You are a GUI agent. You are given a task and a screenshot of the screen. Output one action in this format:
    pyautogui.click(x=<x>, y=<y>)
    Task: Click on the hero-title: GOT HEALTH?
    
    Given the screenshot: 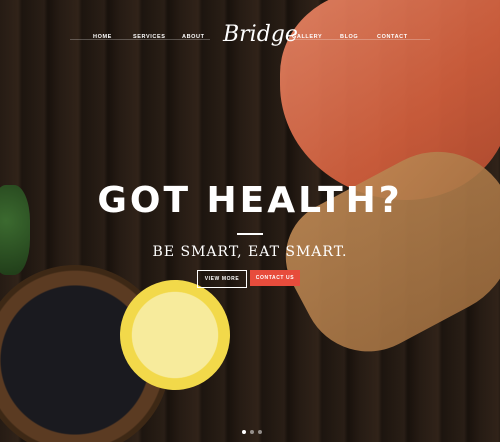 What is the action you would take?
    pyautogui.click(x=250, y=200)
    